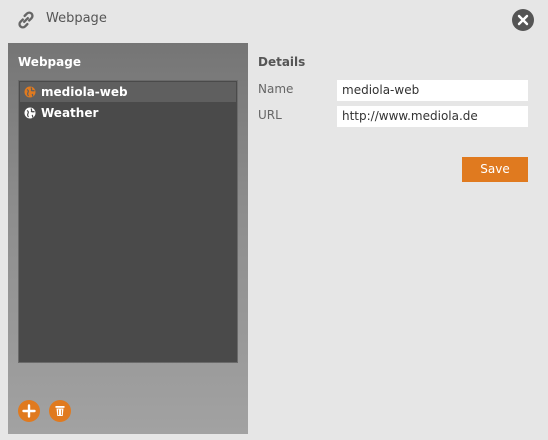 The image size is (548, 440). What do you see at coordinates (432, 90) in the screenshot?
I see `name-field: mediola-web` at bounding box center [432, 90].